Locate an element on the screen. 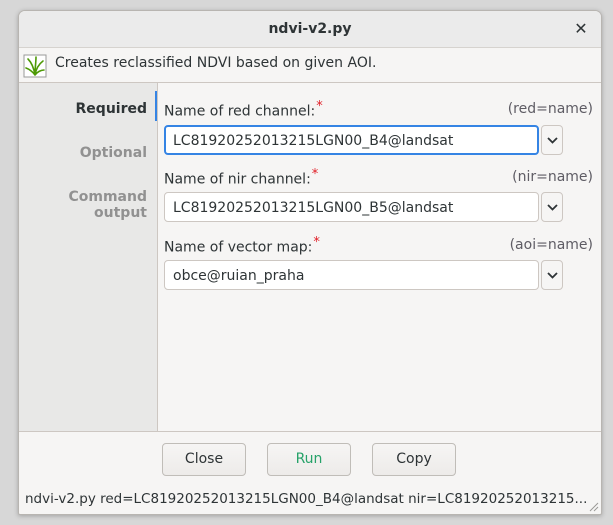 The height and width of the screenshot is (525, 613). nir-channel-hint: (nir=name) is located at coordinates (552, 177).